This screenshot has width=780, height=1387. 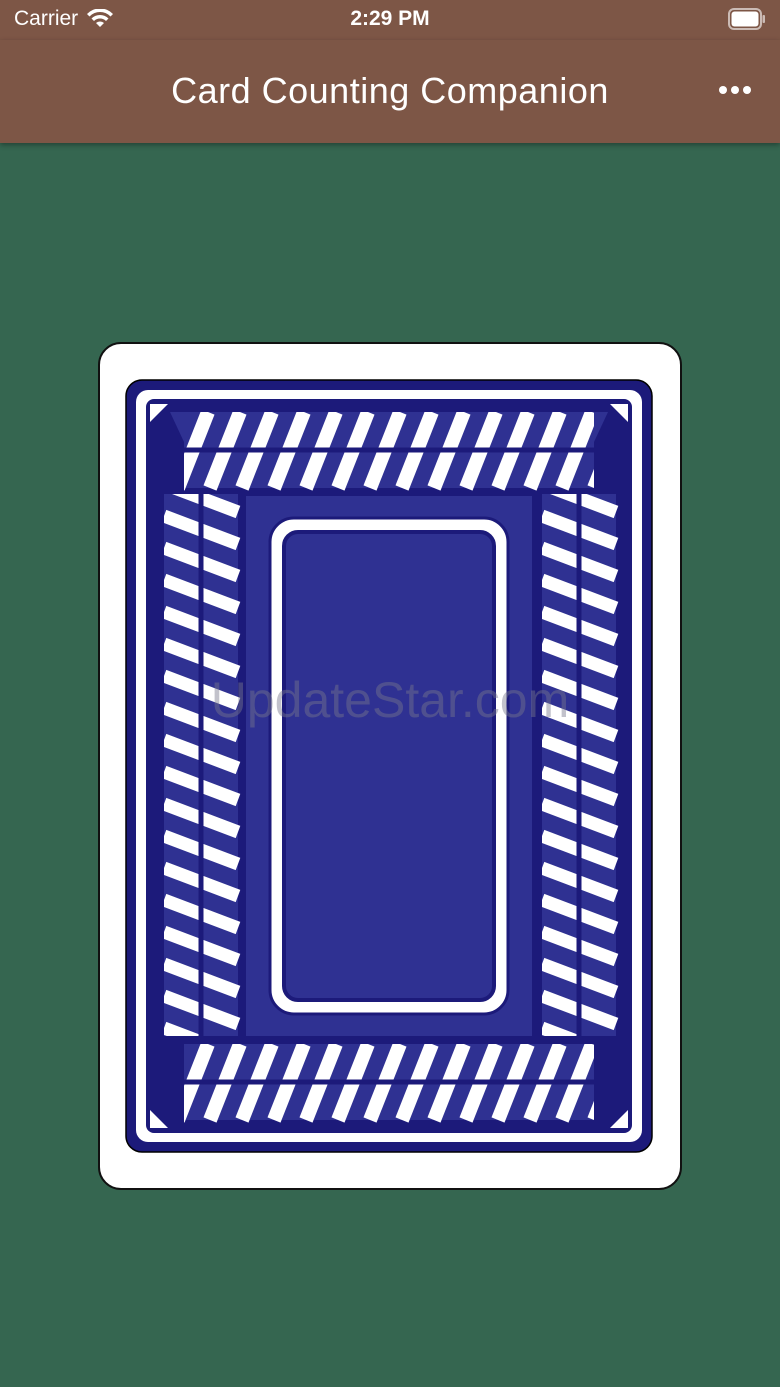 I want to click on navigation-bar: Card Counting Companion, so click(x=390, y=91).